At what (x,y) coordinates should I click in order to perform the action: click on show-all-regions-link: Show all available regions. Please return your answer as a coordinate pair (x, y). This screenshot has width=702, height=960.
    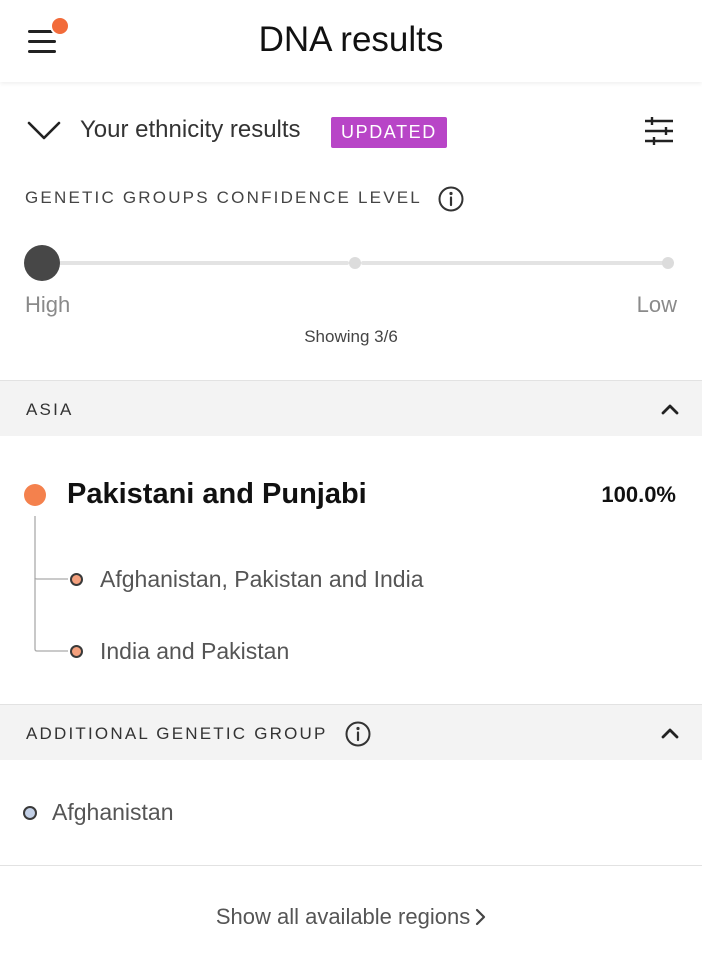
    Looking at the image, I should click on (351, 917).